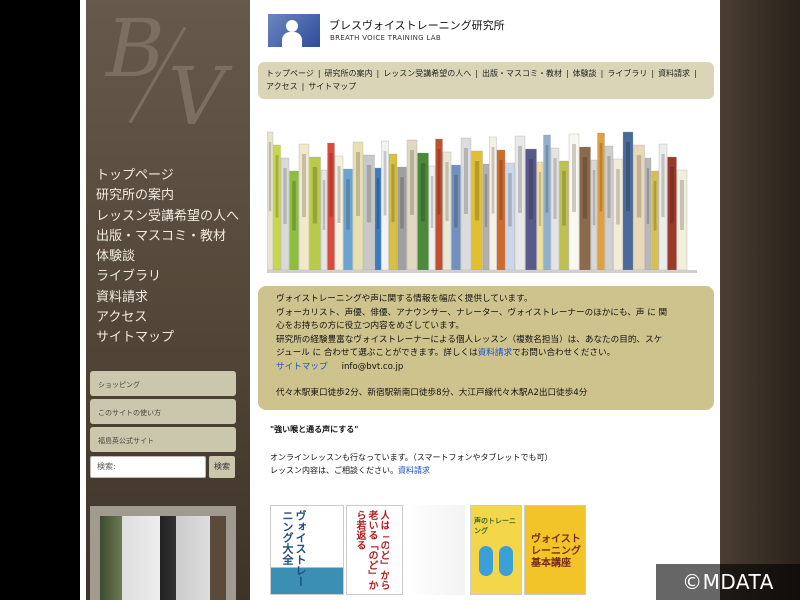 Image resolution: width=800 pixels, height=600 pixels. Describe the element at coordinates (728, 582) in the screenshot. I see `watermark: ©MDATA` at that location.